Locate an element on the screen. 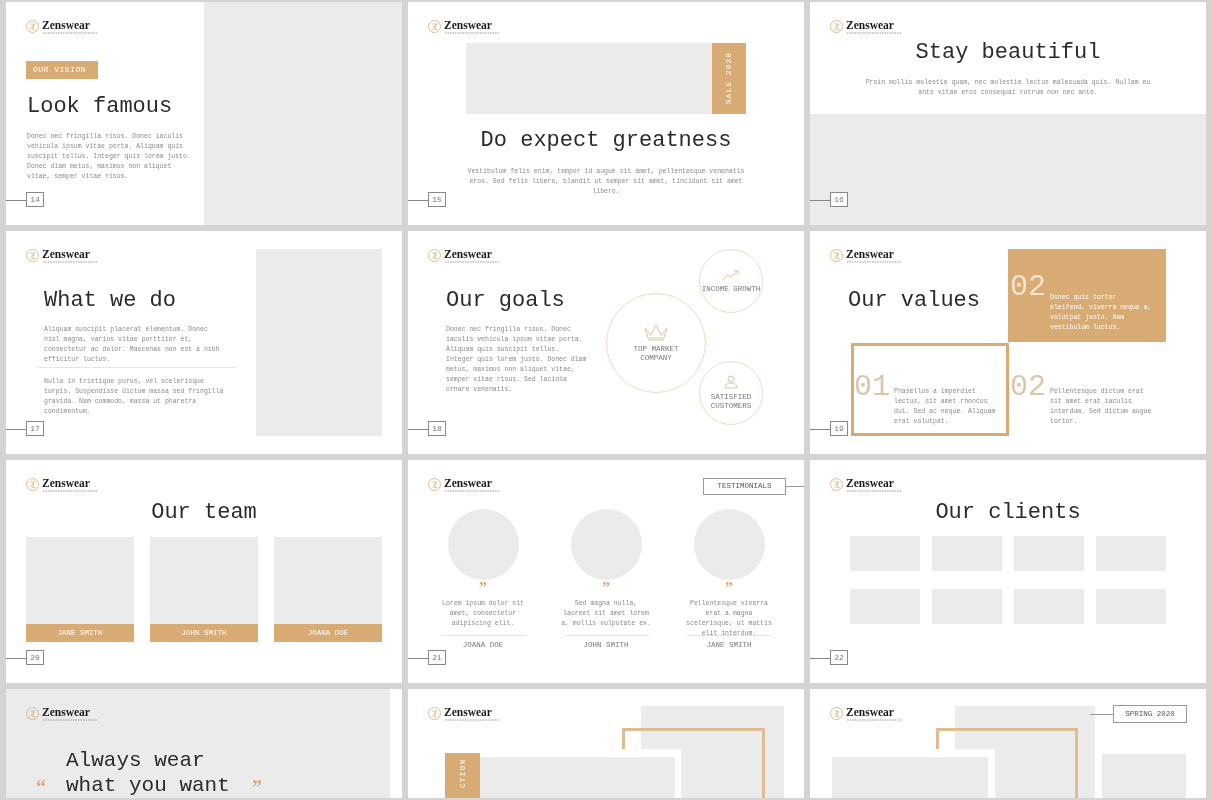 The height and width of the screenshot is (800, 1212). page-number: 16 is located at coordinates (839, 199).